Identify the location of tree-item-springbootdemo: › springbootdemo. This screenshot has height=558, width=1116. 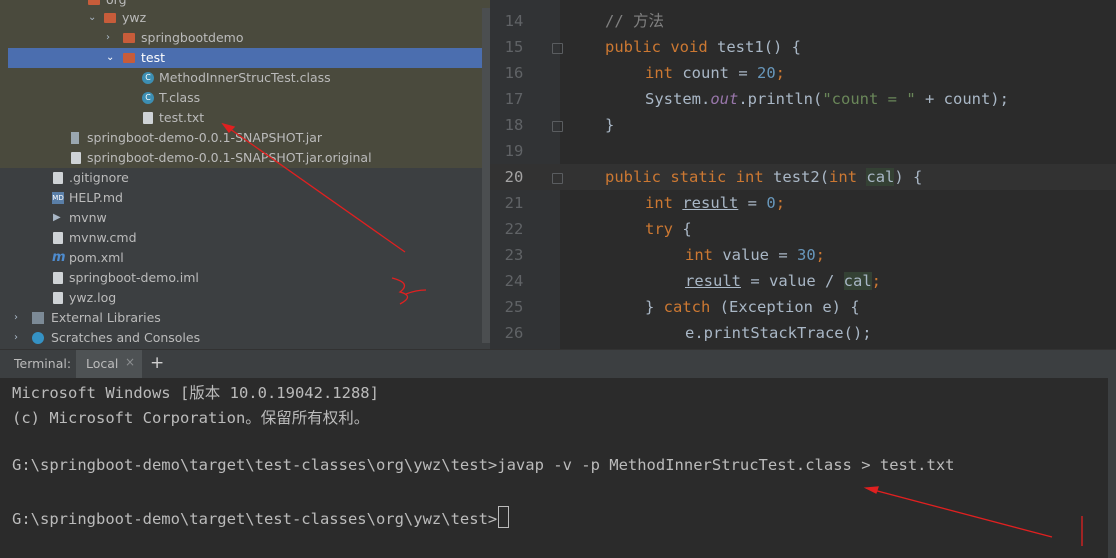
(245, 38).